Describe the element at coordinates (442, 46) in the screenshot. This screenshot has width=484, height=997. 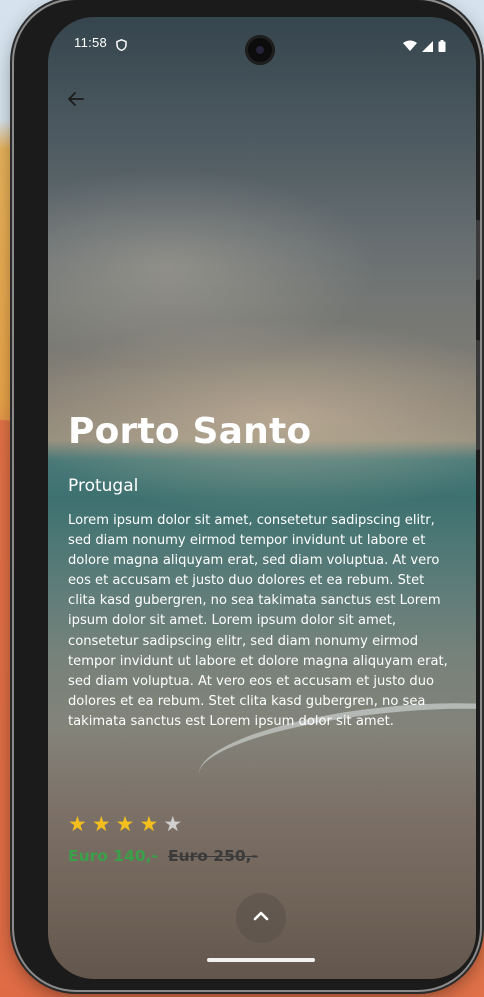
I see `battery-icon` at that location.